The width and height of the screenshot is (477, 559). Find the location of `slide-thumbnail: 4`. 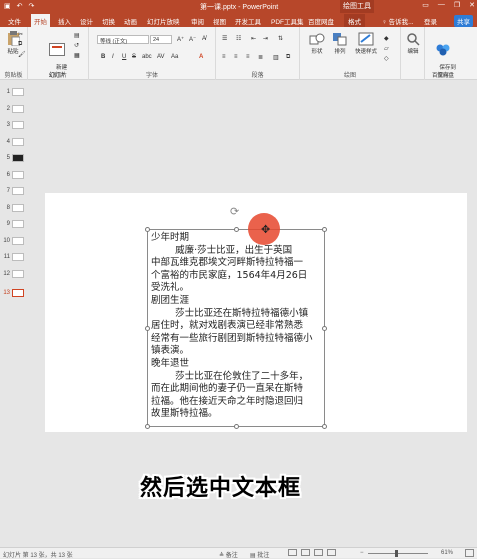

slide-thumbnail: 4 is located at coordinates (14, 143).